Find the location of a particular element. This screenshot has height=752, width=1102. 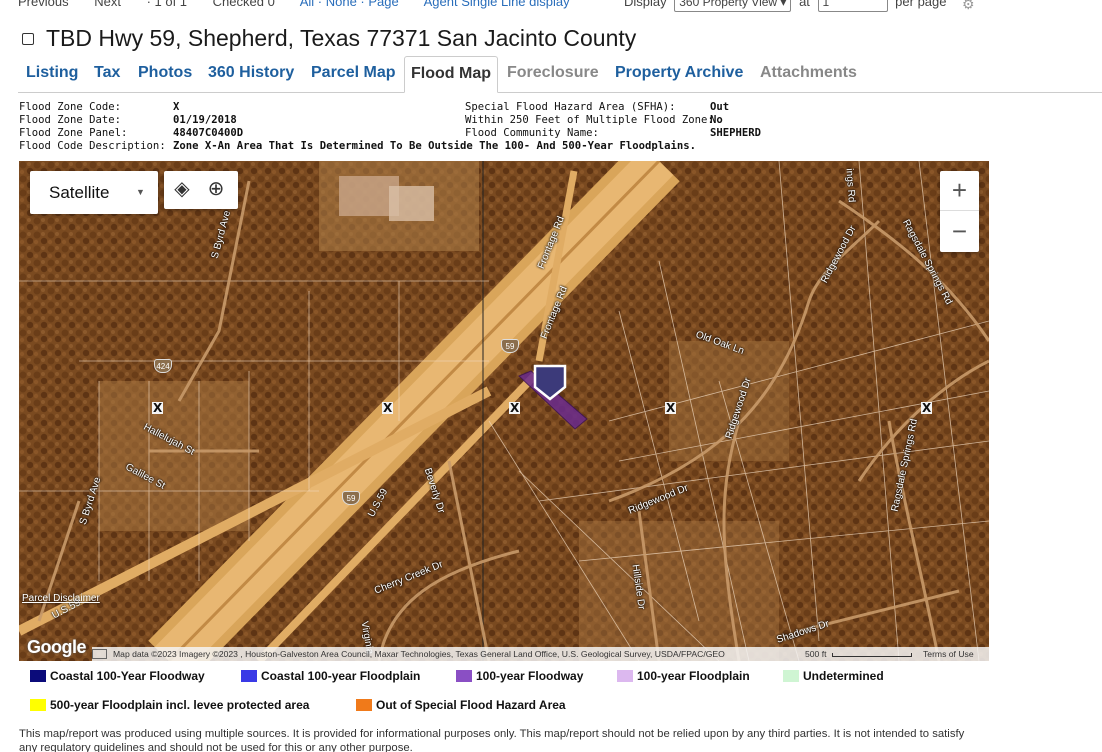

zoom-control: + − is located at coordinates (959, 211).